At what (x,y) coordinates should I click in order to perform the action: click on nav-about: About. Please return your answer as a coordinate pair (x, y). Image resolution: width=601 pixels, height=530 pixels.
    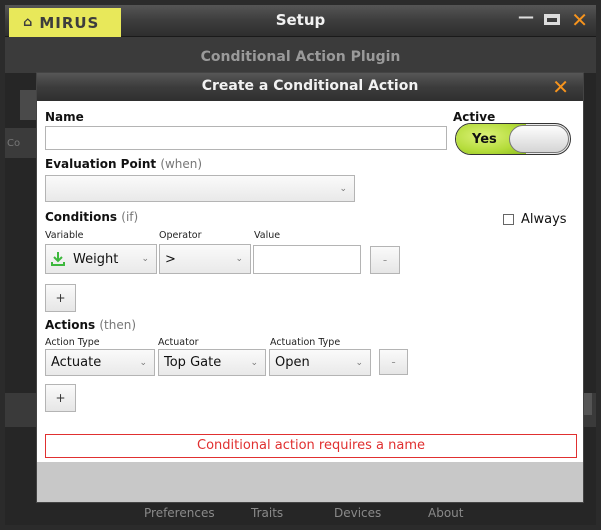
    Looking at the image, I should click on (445, 513).